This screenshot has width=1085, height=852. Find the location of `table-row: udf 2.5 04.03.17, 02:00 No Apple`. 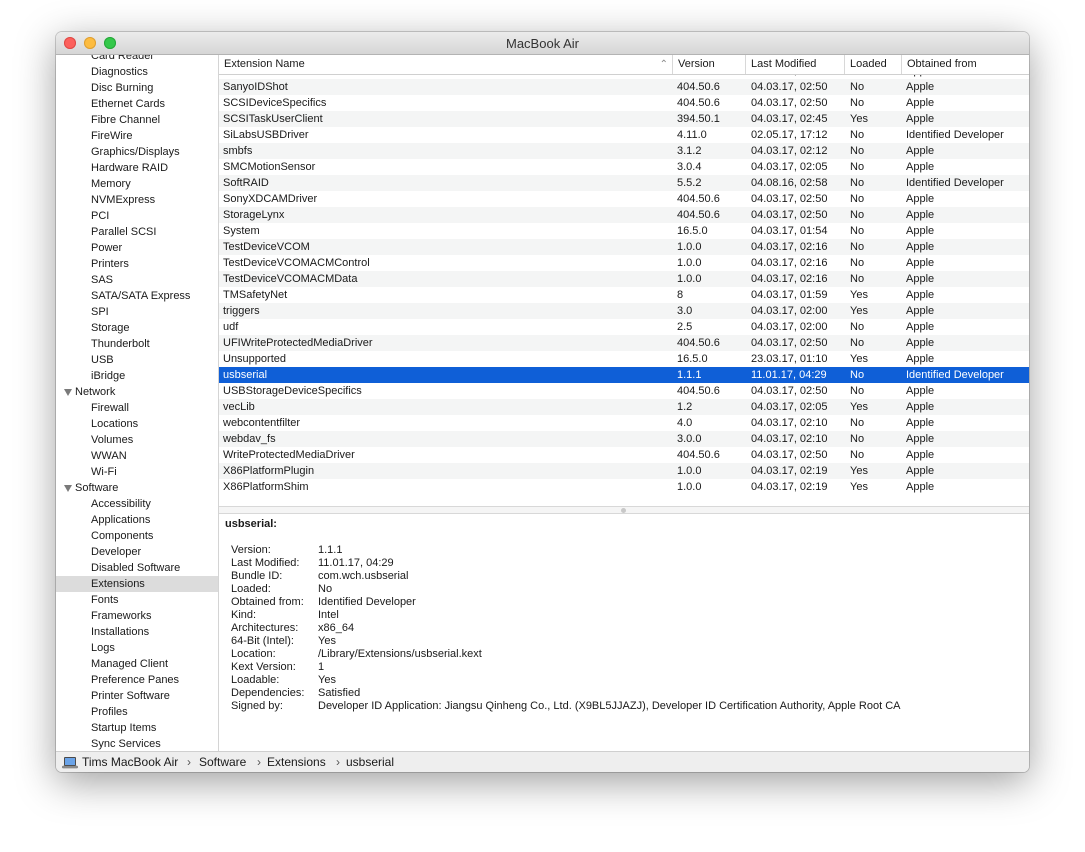

table-row: udf 2.5 04.03.17, 02:00 No Apple is located at coordinates (624, 327).